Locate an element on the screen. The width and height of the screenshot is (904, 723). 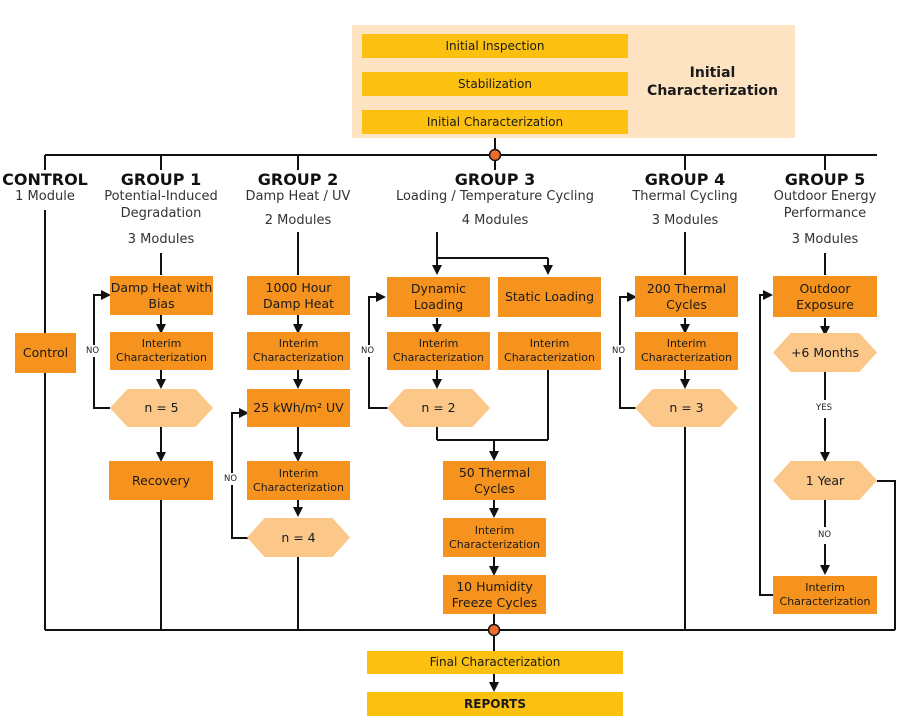
control-title: CONTROL is located at coordinates (45, 179).